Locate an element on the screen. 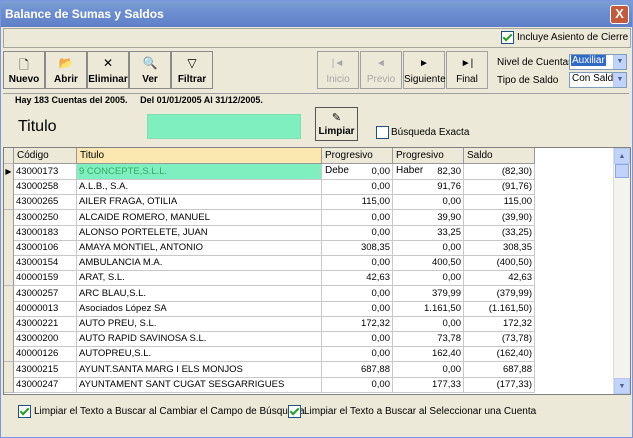 The image size is (633, 438). table-cell: AILER FRAGA, OTILIA is located at coordinates (199, 202).